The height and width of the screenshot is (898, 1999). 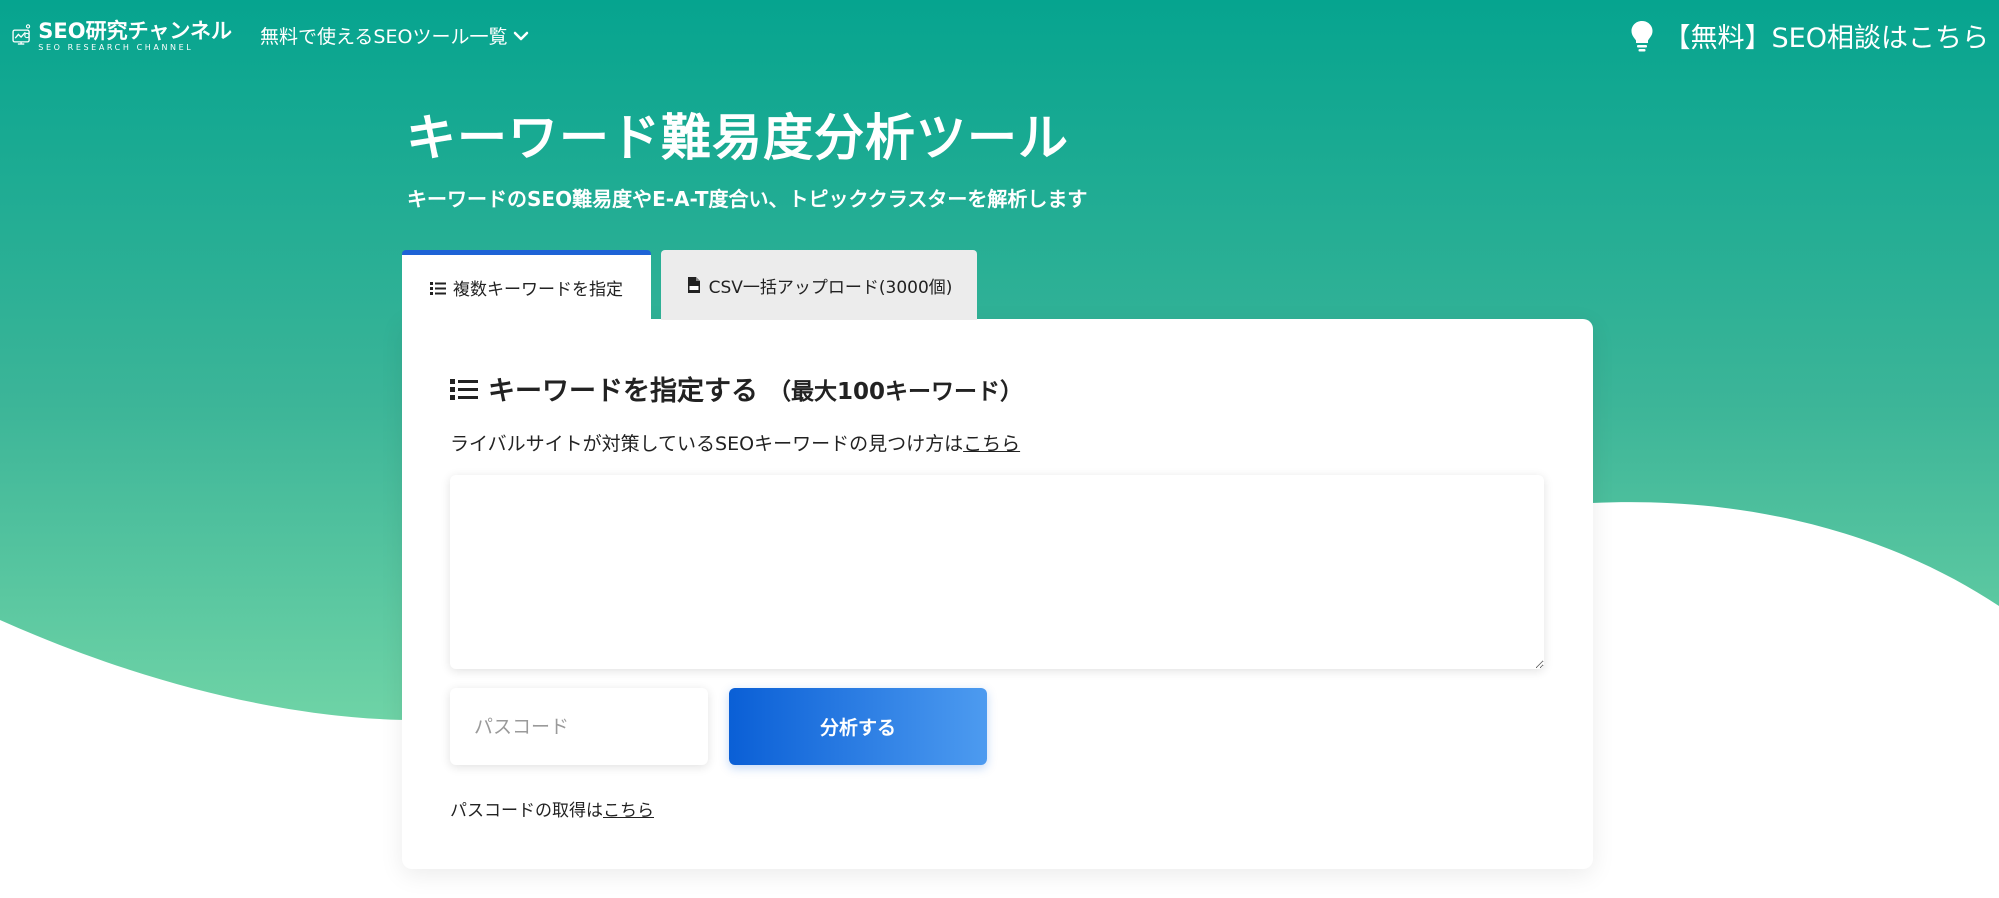 I want to click on page-title: キーワード難易度分析ツール, so click(x=737, y=138).